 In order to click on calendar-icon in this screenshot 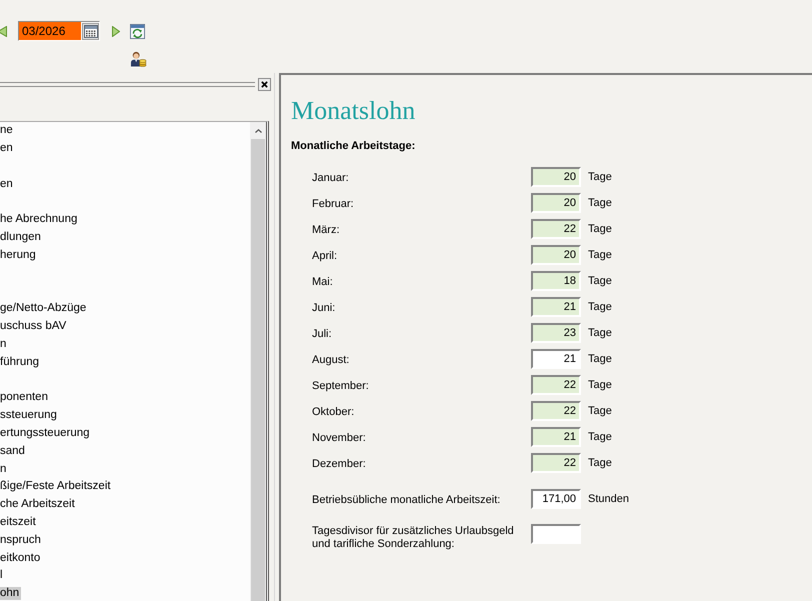, I will do `click(91, 31)`.